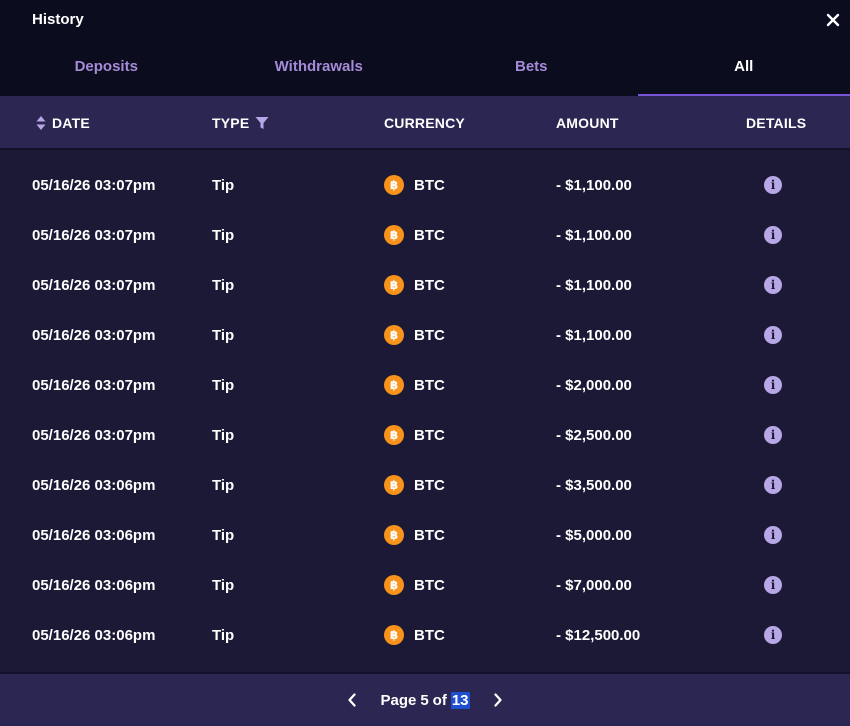  I want to click on amount-cell: - $7,000.00, so click(594, 585).